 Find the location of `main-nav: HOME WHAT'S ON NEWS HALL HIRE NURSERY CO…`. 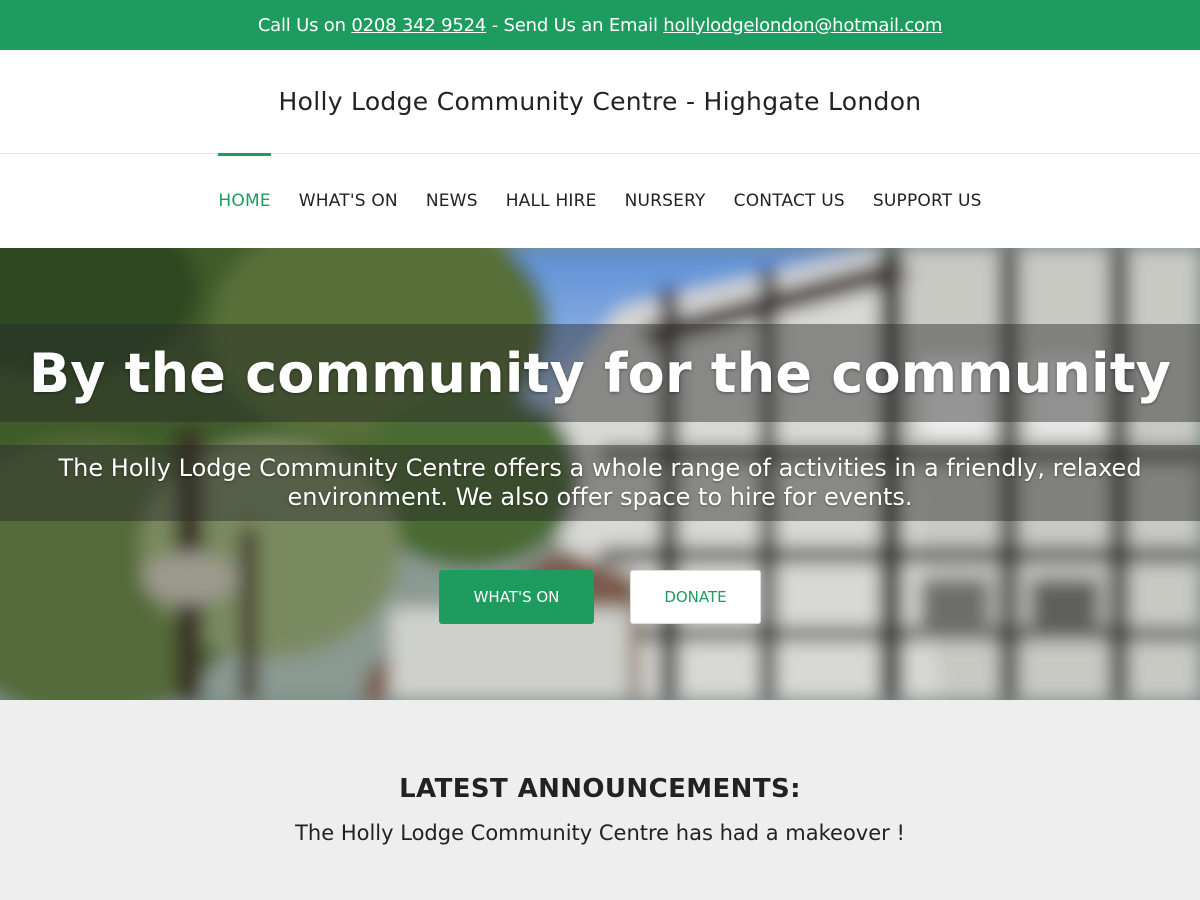

main-nav: HOME WHAT'S ON NEWS HALL HIRE NURSERY CO… is located at coordinates (600, 200).